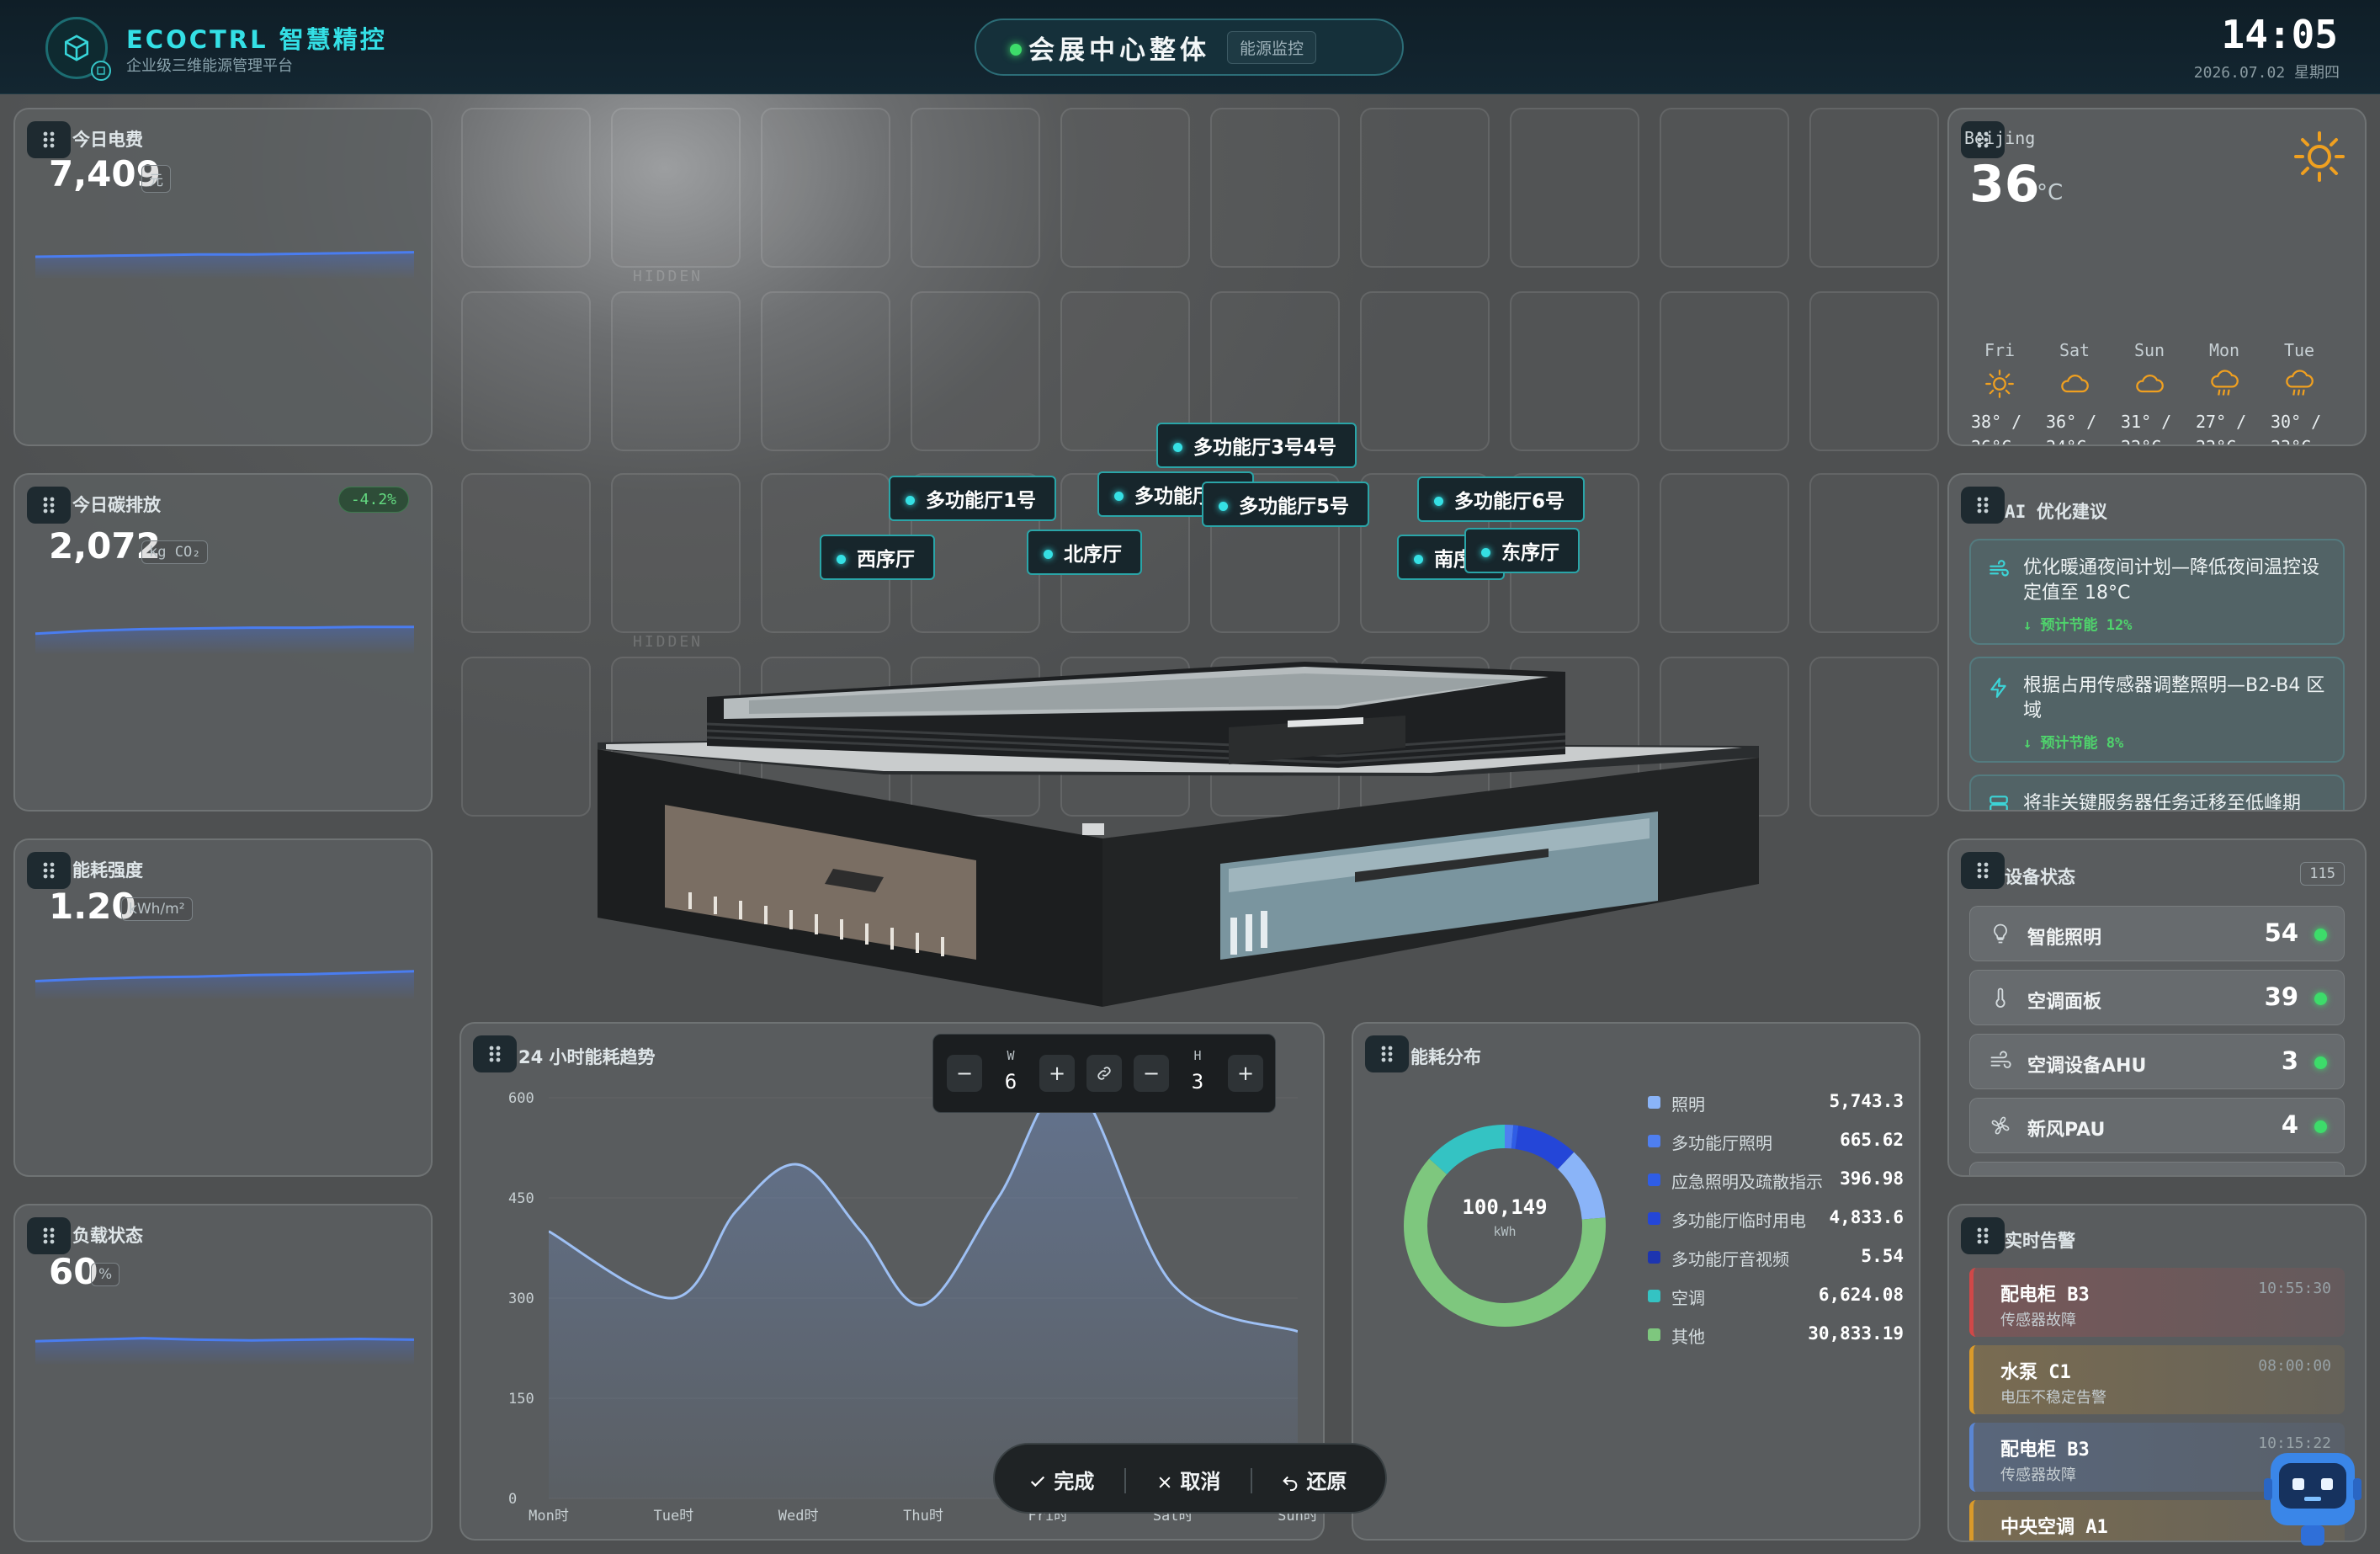 This screenshot has height=1554, width=2380. Describe the element at coordinates (1776, 1256) in the screenshot. I see `legend-item: 多功能厅音视频 5.54` at that location.